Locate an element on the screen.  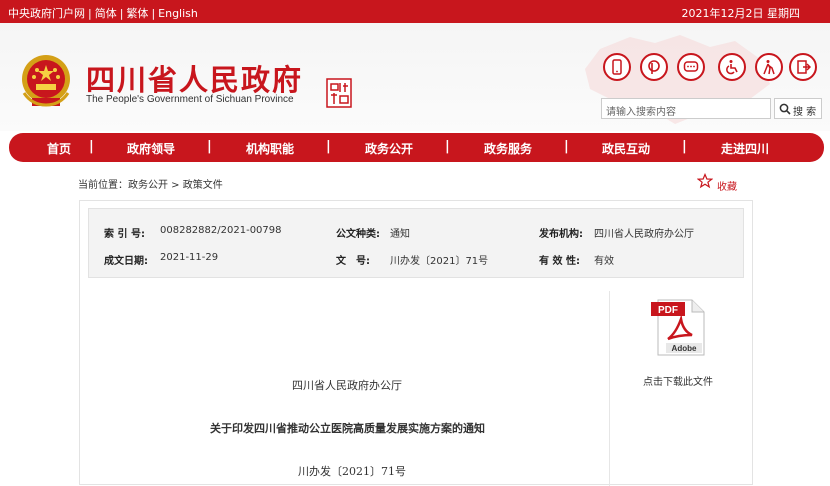
date-value: 2021-11-29 is located at coordinates (189, 257).